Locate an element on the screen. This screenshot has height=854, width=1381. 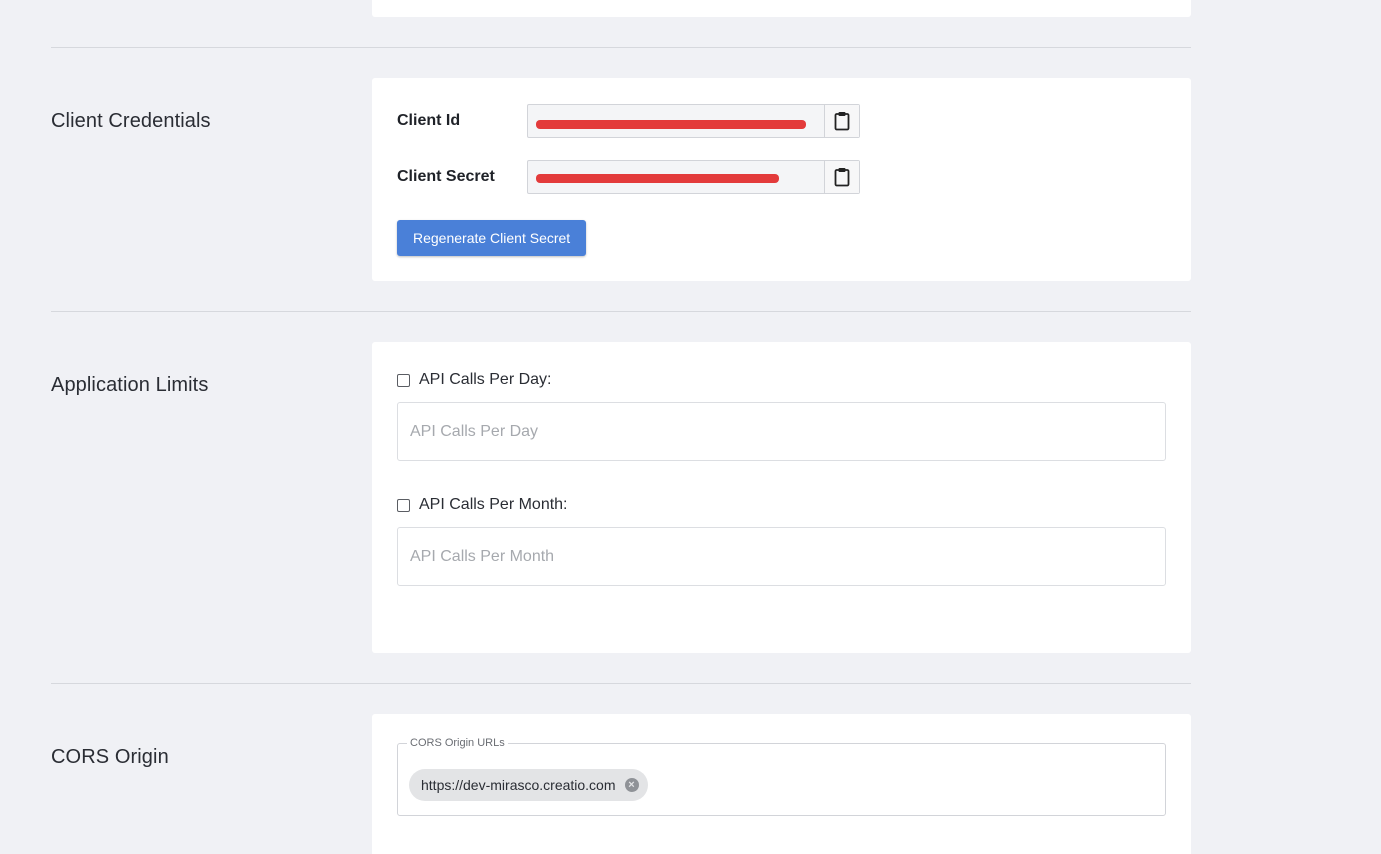
client-id-field is located at coordinates (693, 121).